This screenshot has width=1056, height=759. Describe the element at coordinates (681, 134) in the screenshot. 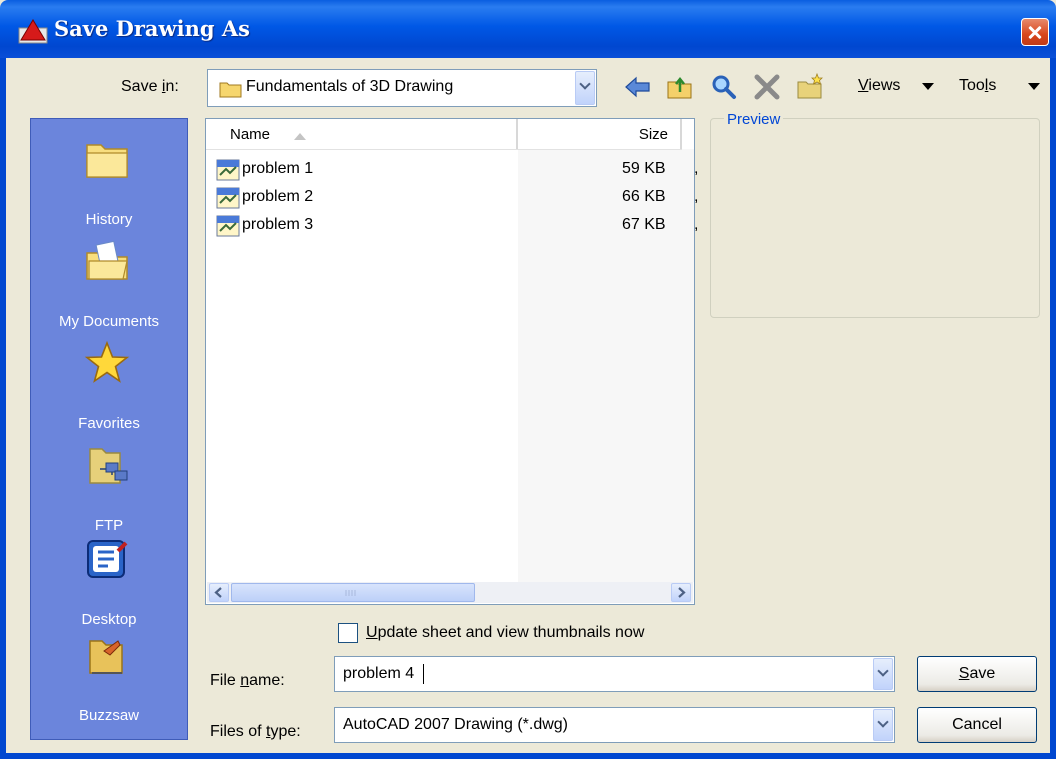

I see `column-divider` at that location.